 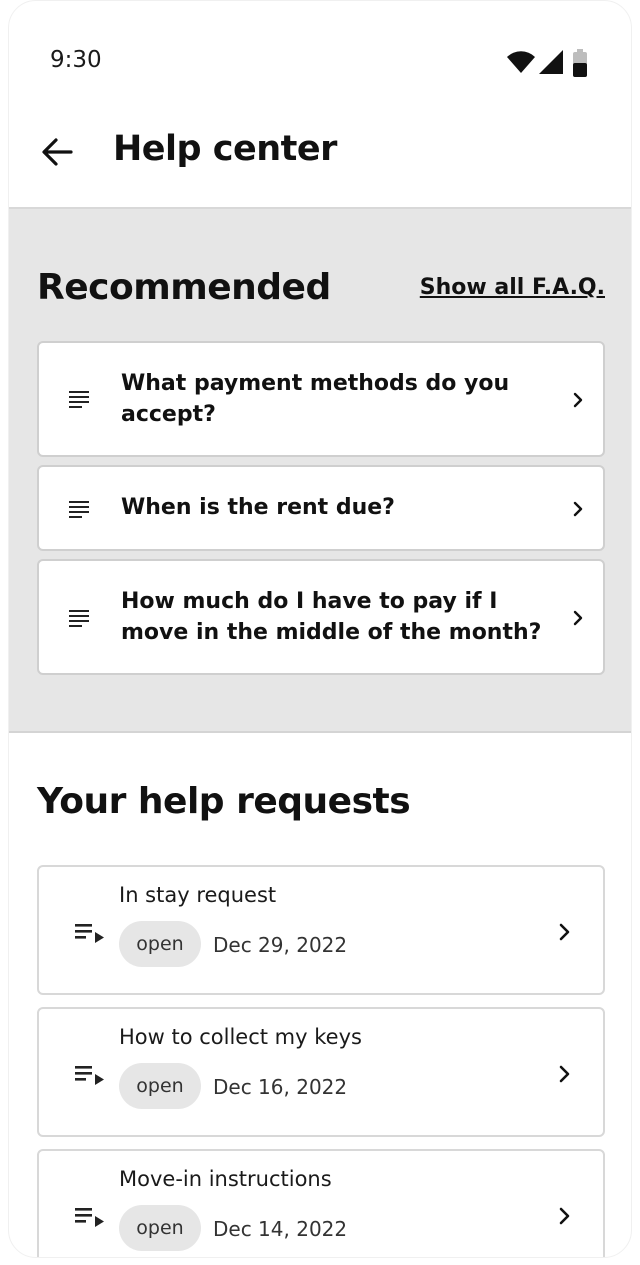 I want to click on status-bar: 9:30, so click(x=320, y=56).